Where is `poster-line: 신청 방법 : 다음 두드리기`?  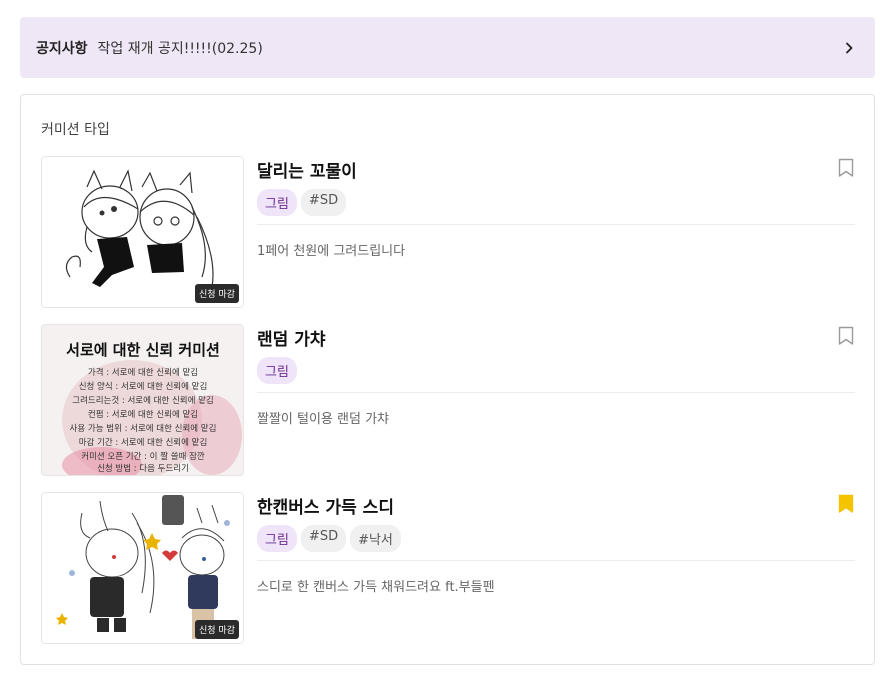 poster-line: 신청 방법 : 다음 두드리기 is located at coordinates (143, 468).